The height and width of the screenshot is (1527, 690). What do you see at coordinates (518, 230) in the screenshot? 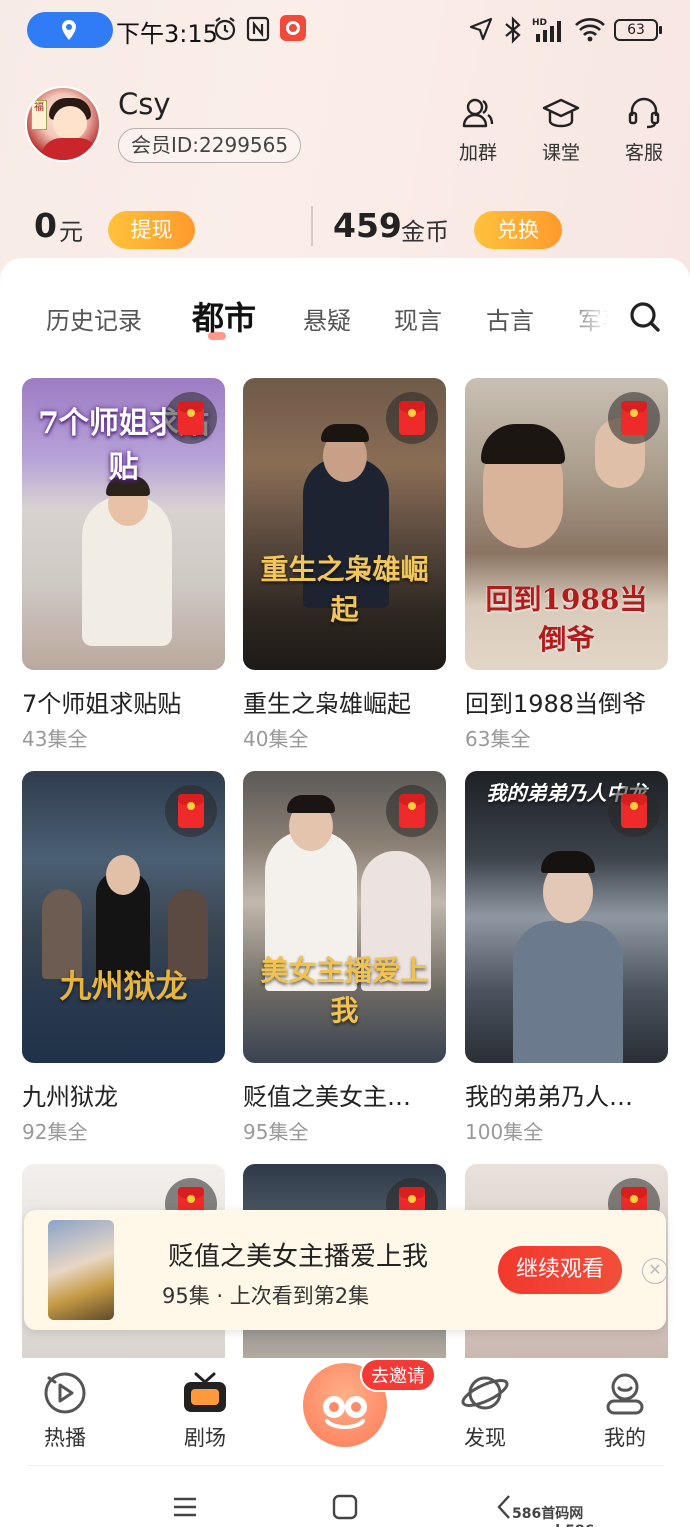
I see `exchange-button: 兑换` at bounding box center [518, 230].